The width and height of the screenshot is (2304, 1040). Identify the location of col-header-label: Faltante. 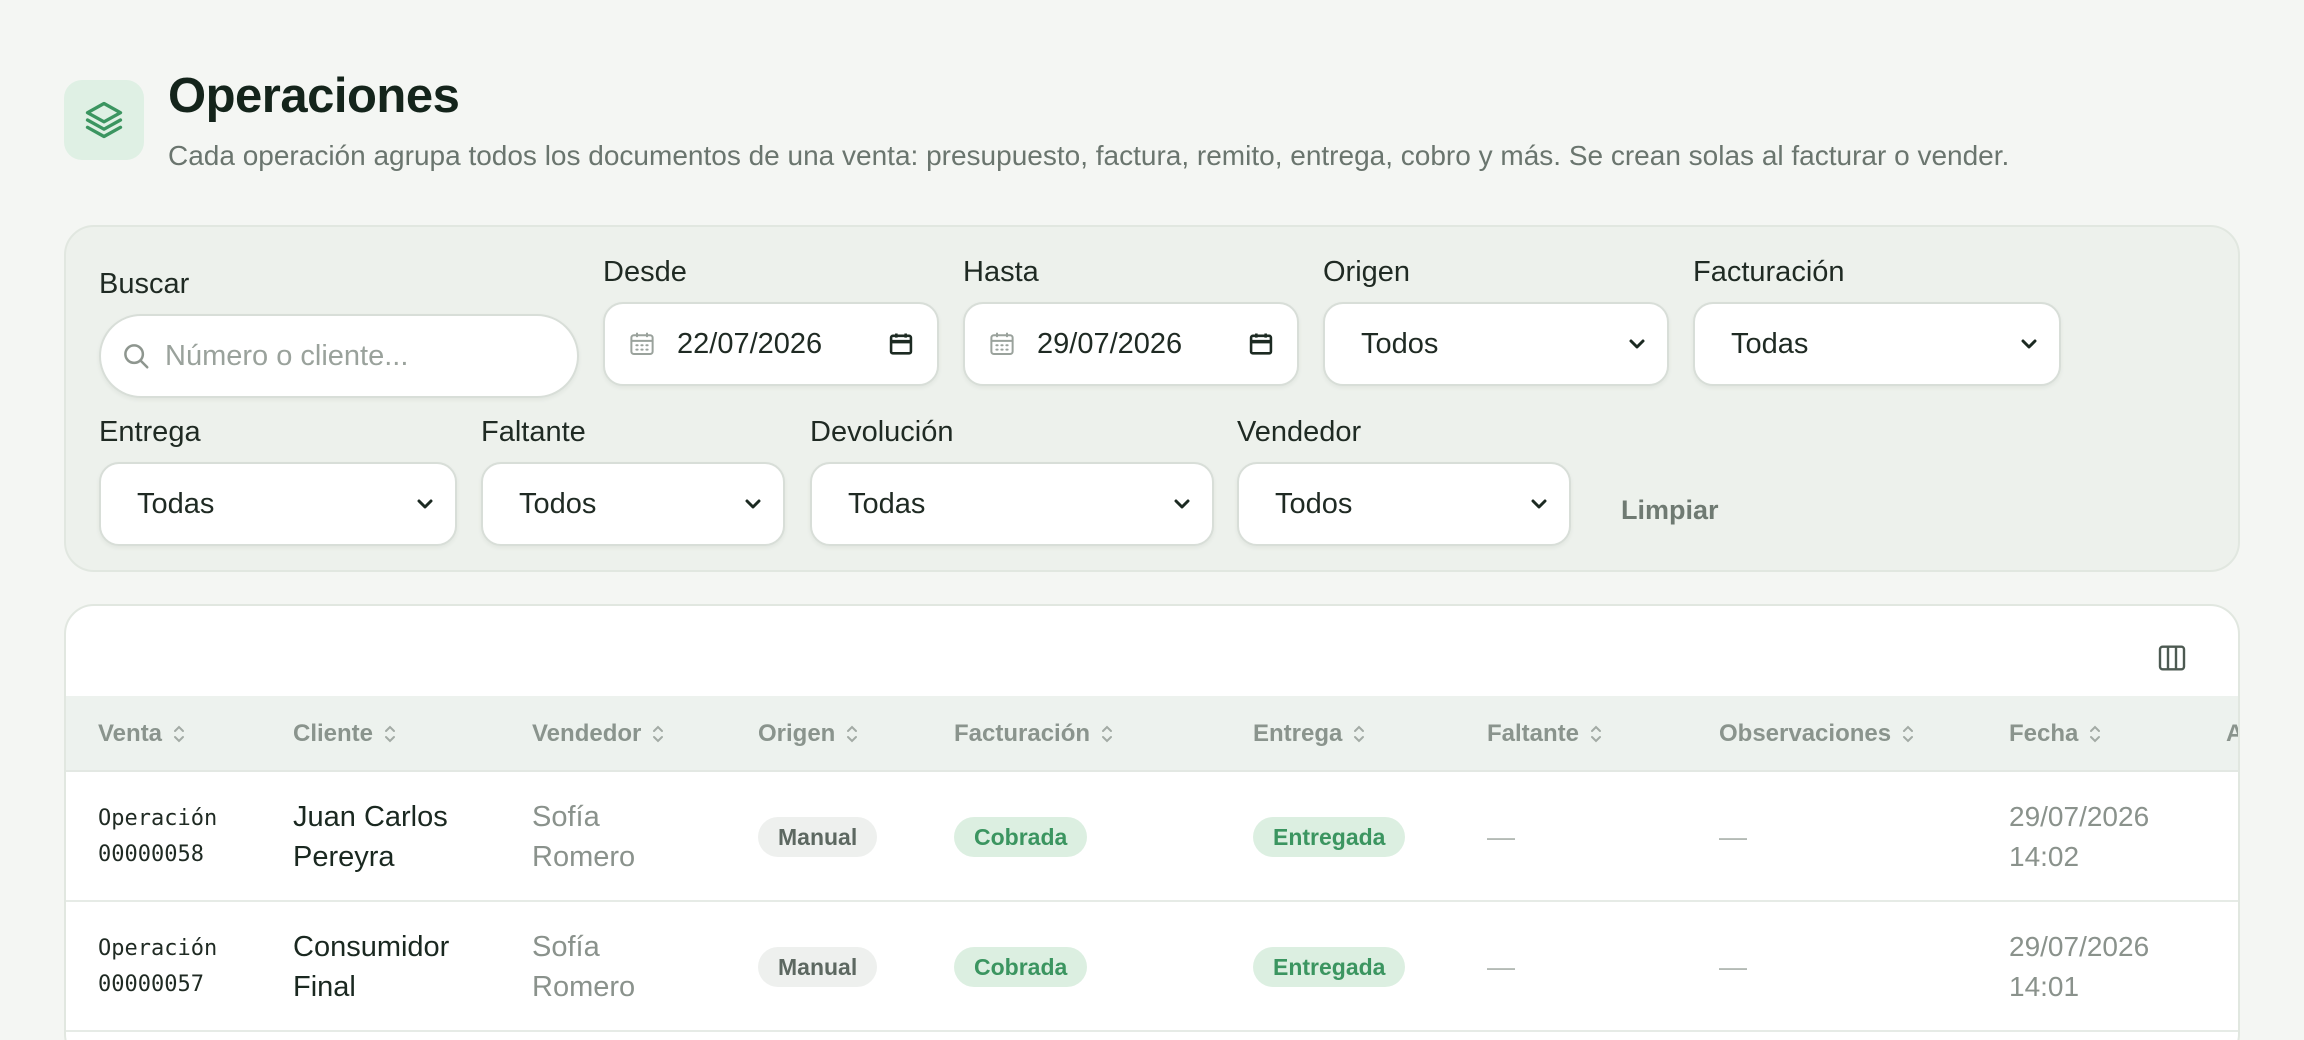
(1533, 733).